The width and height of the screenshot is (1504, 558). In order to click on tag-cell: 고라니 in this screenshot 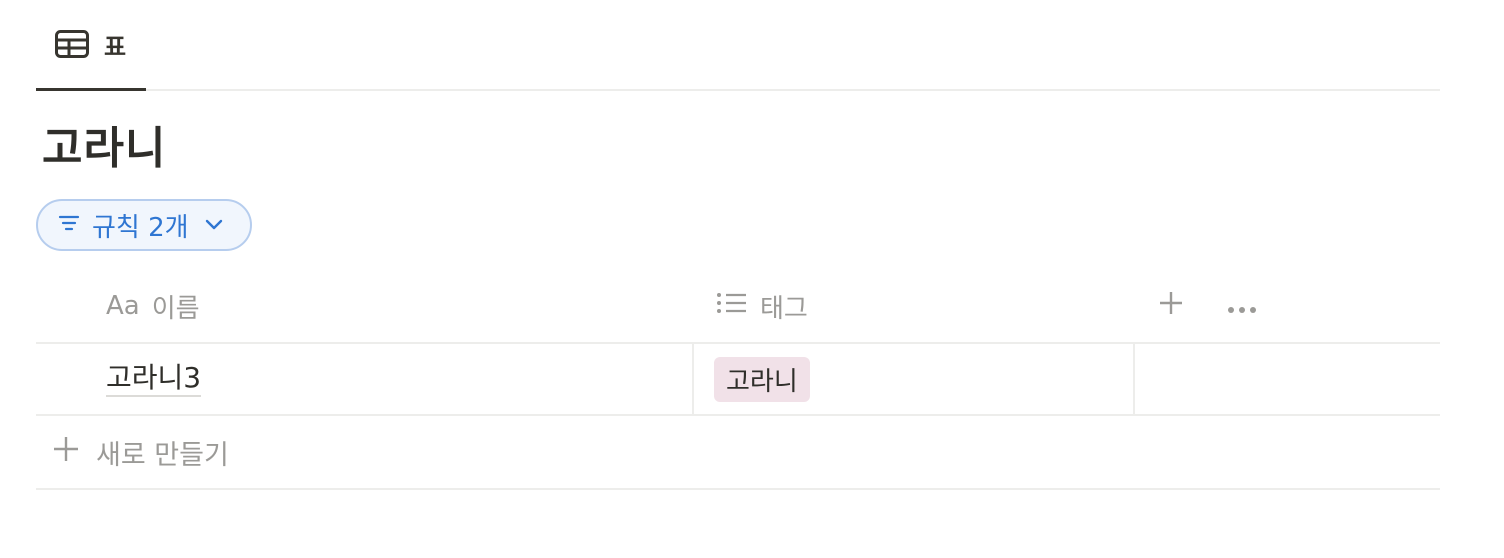, I will do `click(914, 379)`.